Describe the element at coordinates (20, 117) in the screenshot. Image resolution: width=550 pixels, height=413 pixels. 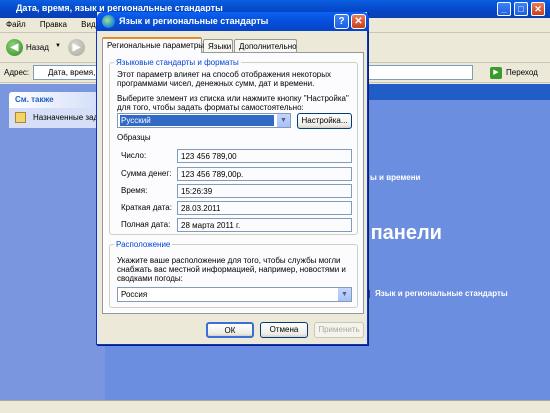
I see `scheduled-tasks-icon` at that location.